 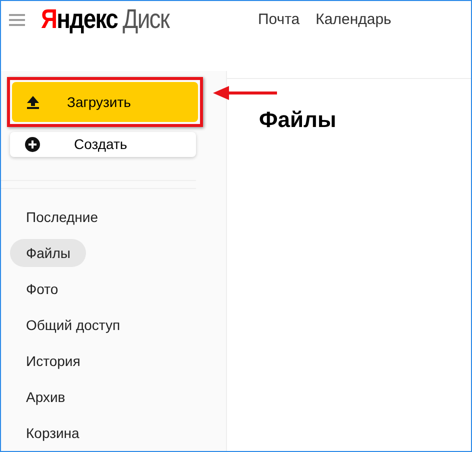 I want to click on upload-icon, so click(x=33, y=102).